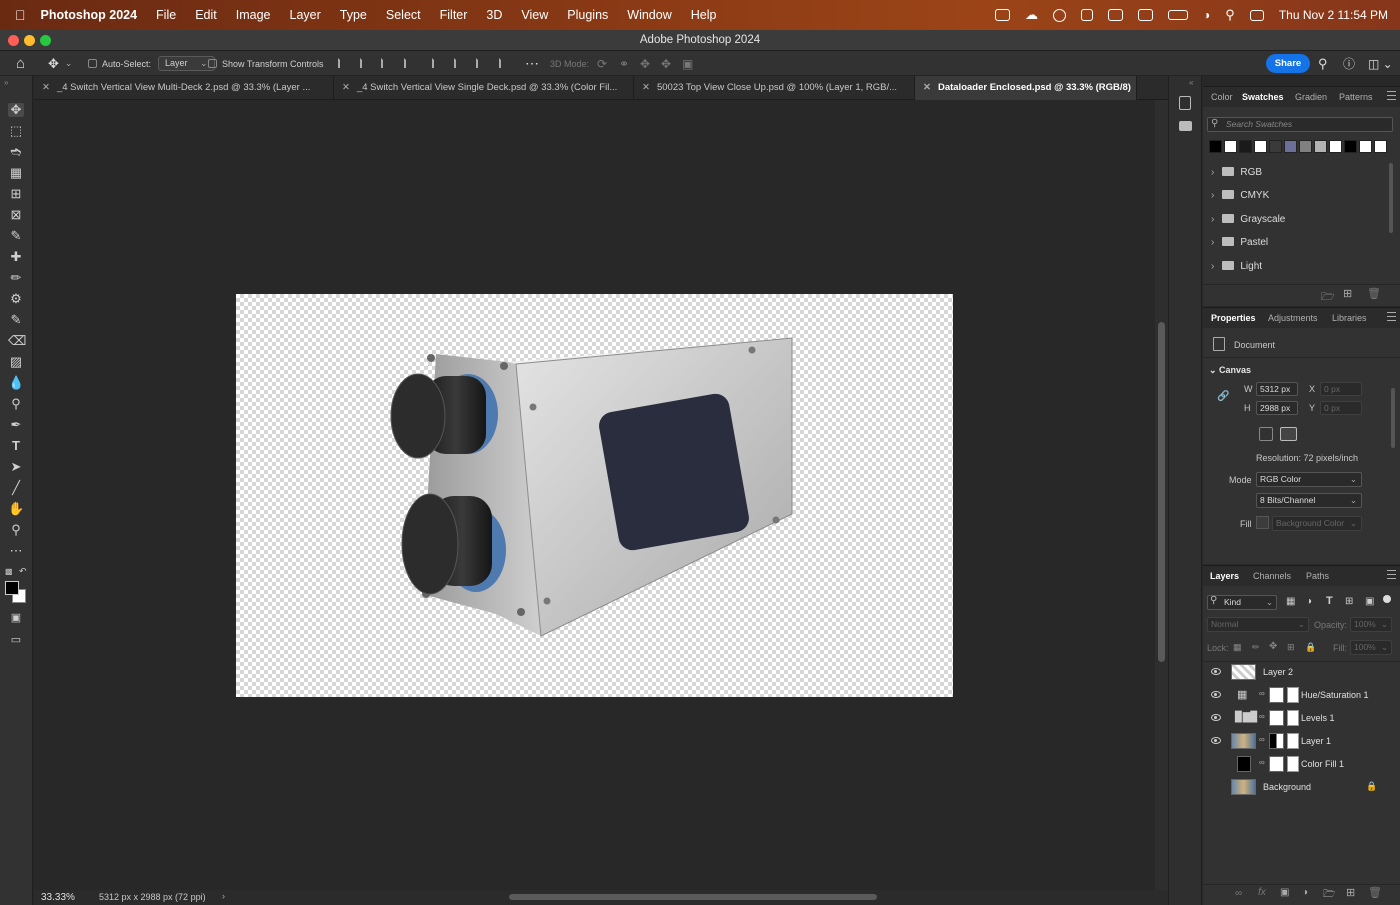 This screenshot has height=905, width=1400. What do you see at coordinates (1277, 408) in the screenshot?
I see `height-field: 2988 px` at bounding box center [1277, 408].